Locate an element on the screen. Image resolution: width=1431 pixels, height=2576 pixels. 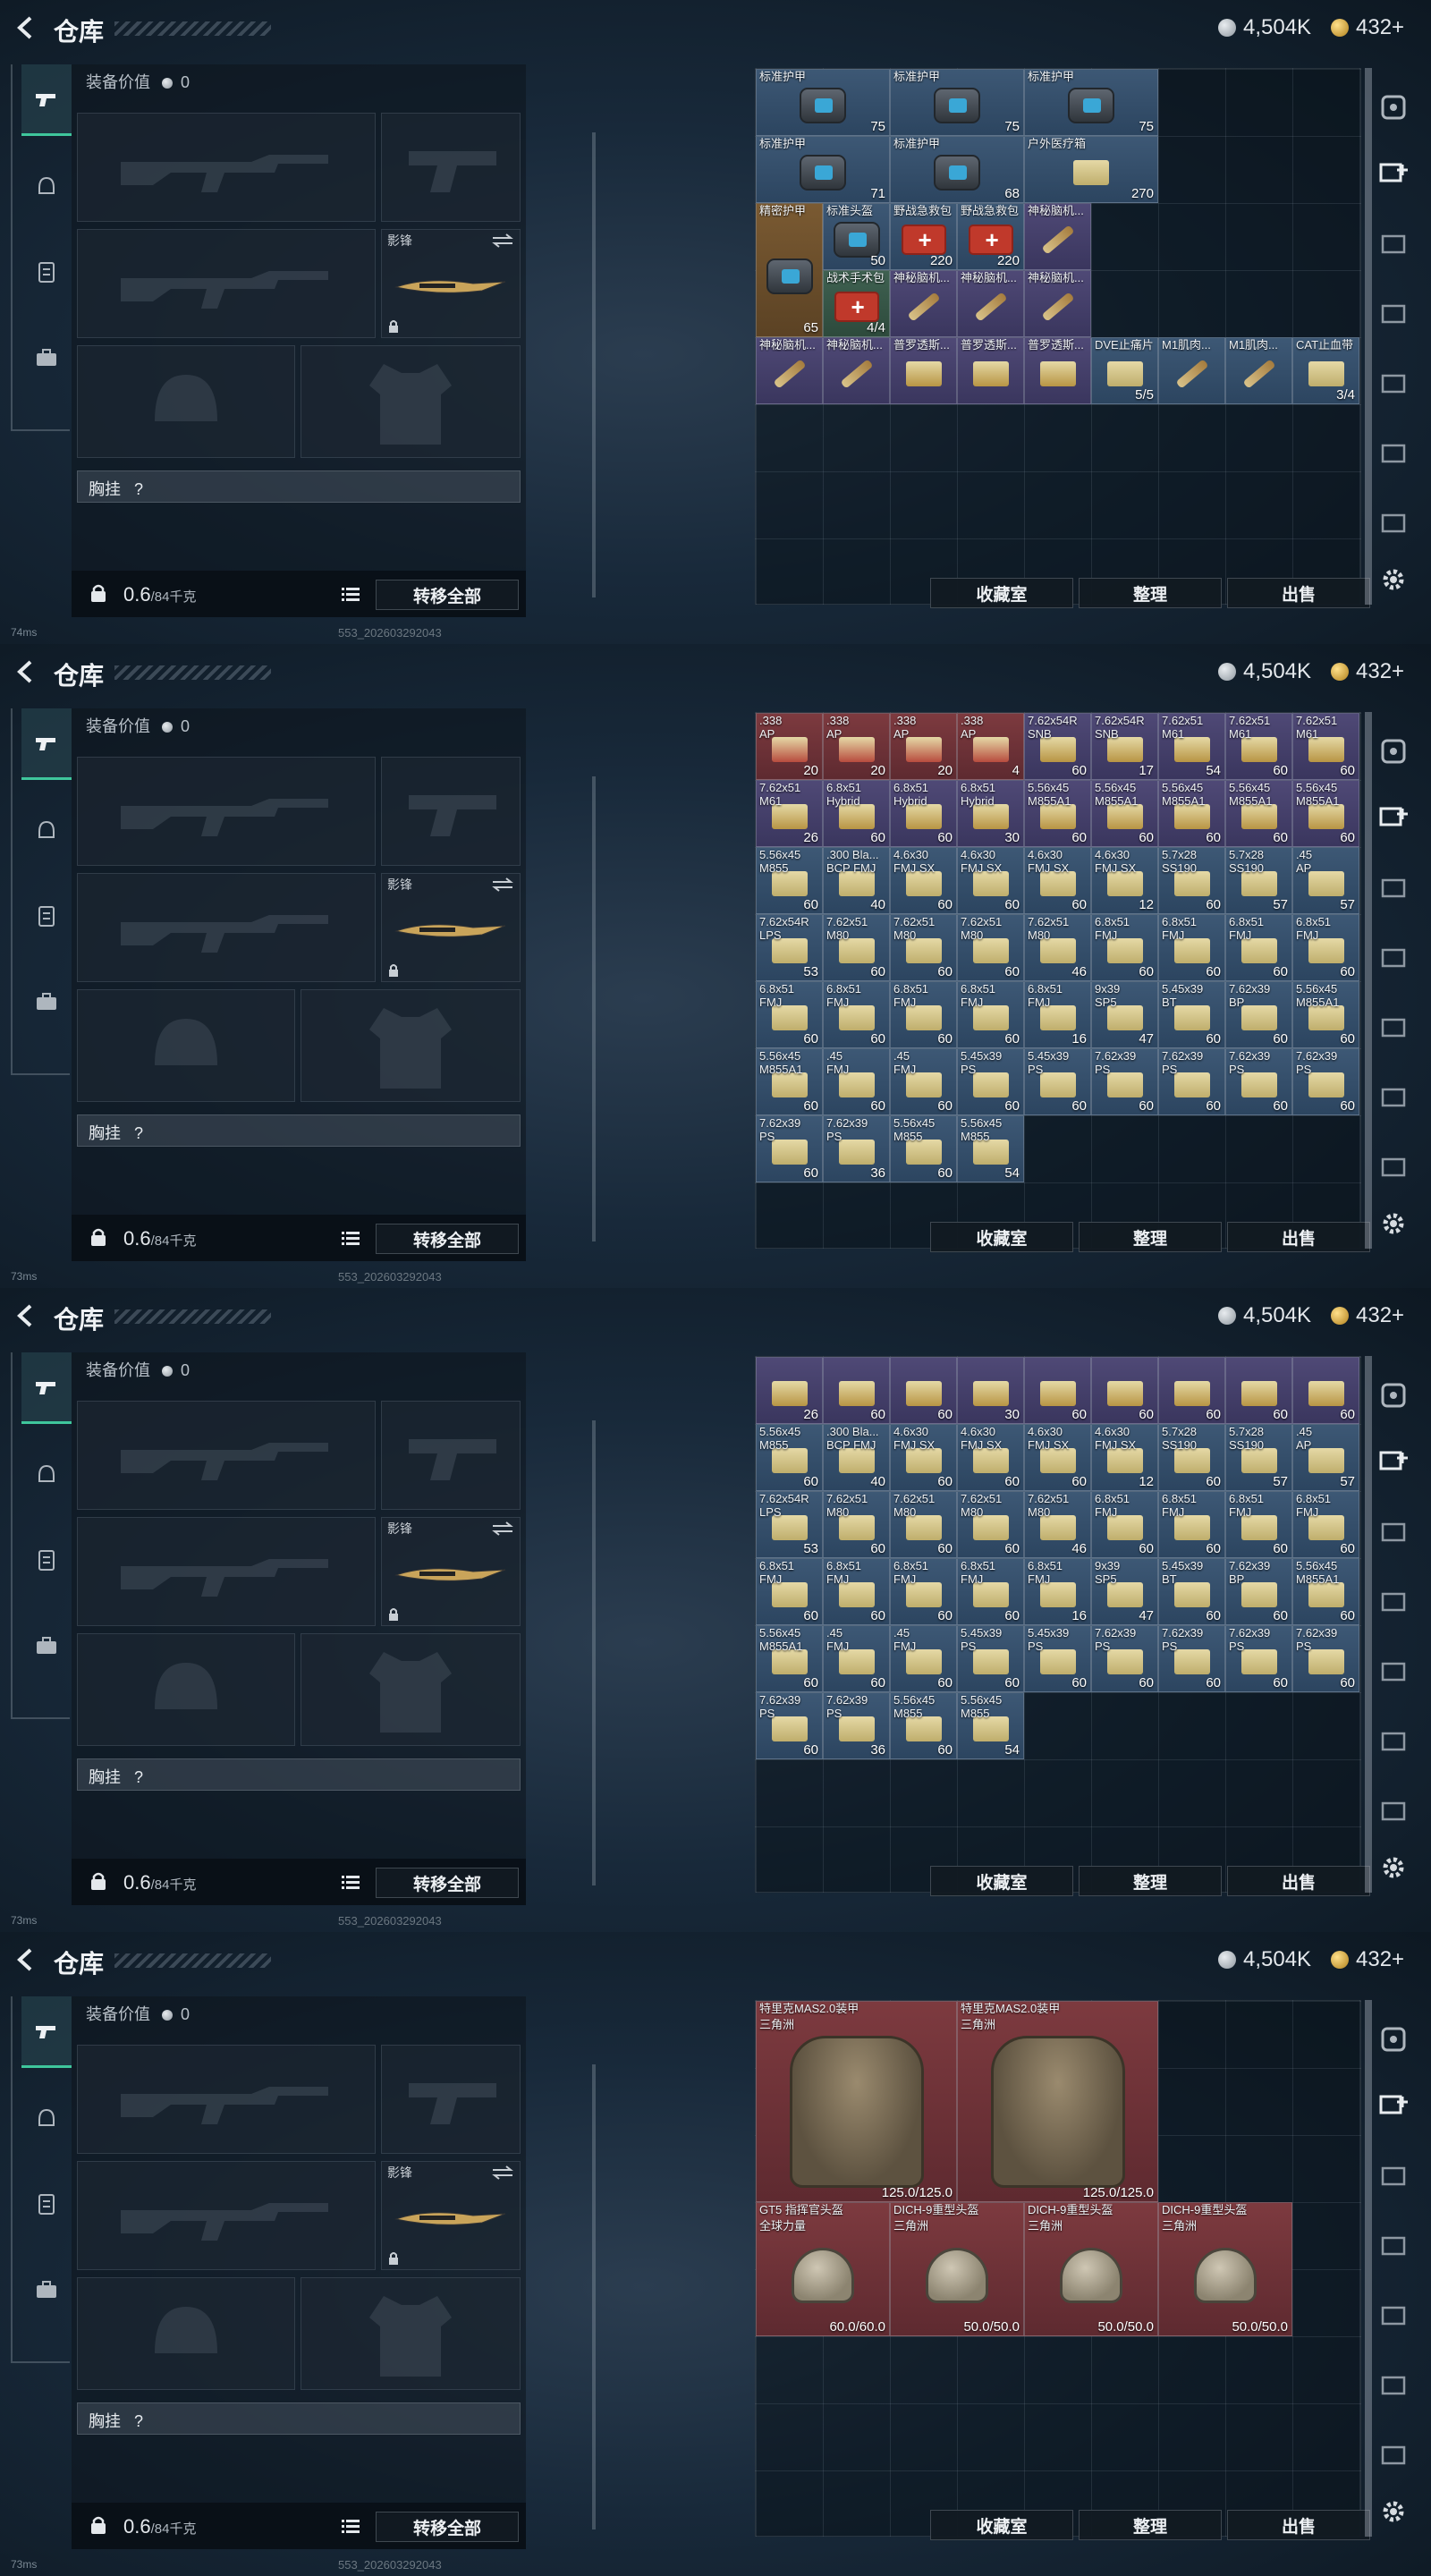
swap-icon is located at coordinates (503, 1528).